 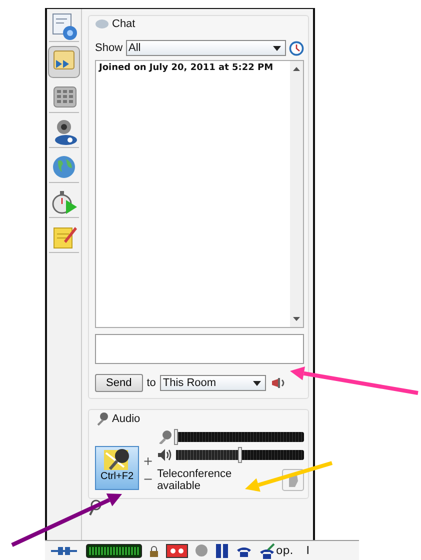 What do you see at coordinates (124, 24) in the screenshot?
I see `section-title: Chat` at bounding box center [124, 24].